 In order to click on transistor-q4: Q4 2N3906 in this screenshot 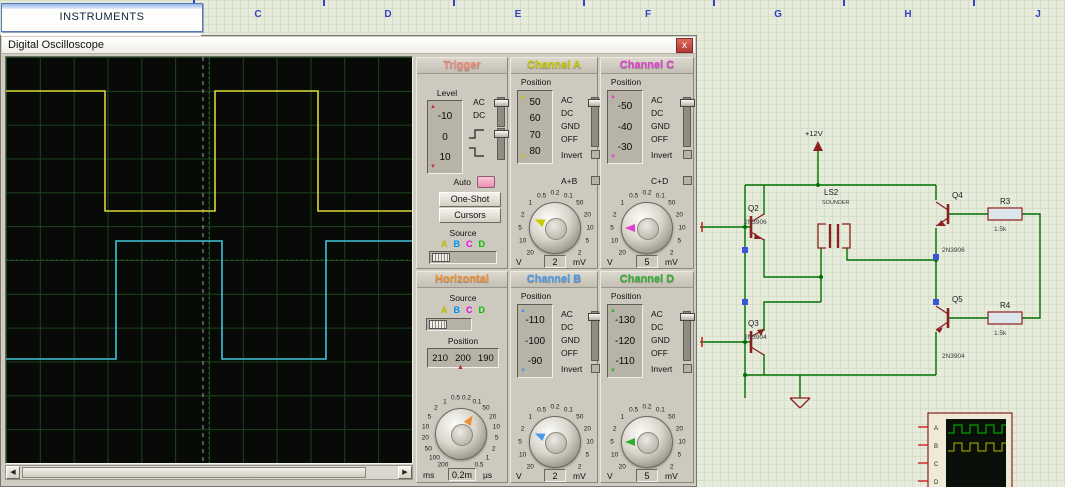, I will do `click(950, 222)`.